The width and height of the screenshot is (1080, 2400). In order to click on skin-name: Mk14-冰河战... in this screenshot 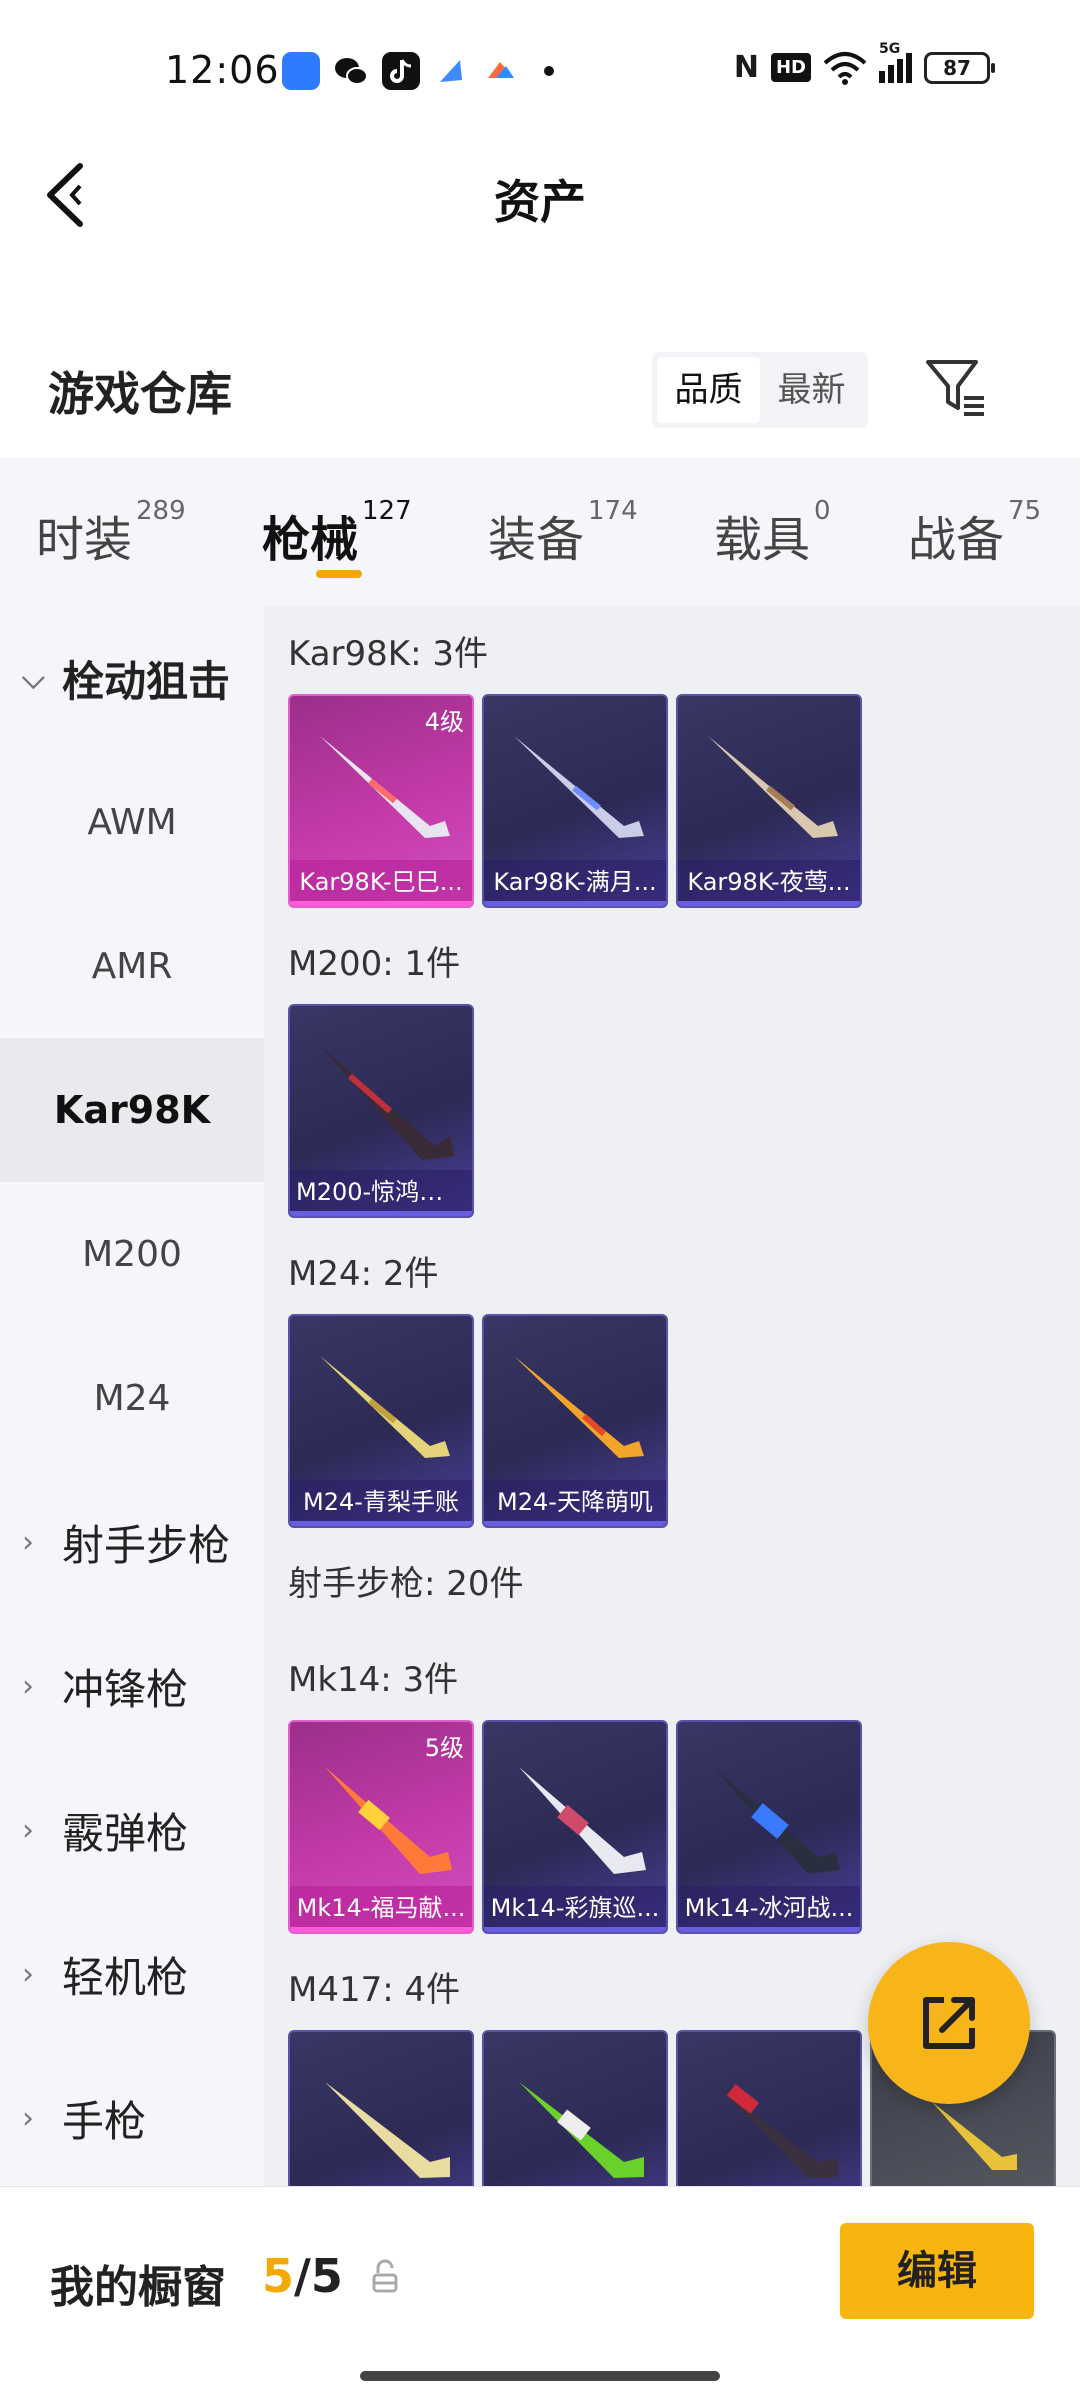, I will do `click(769, 1909)`.